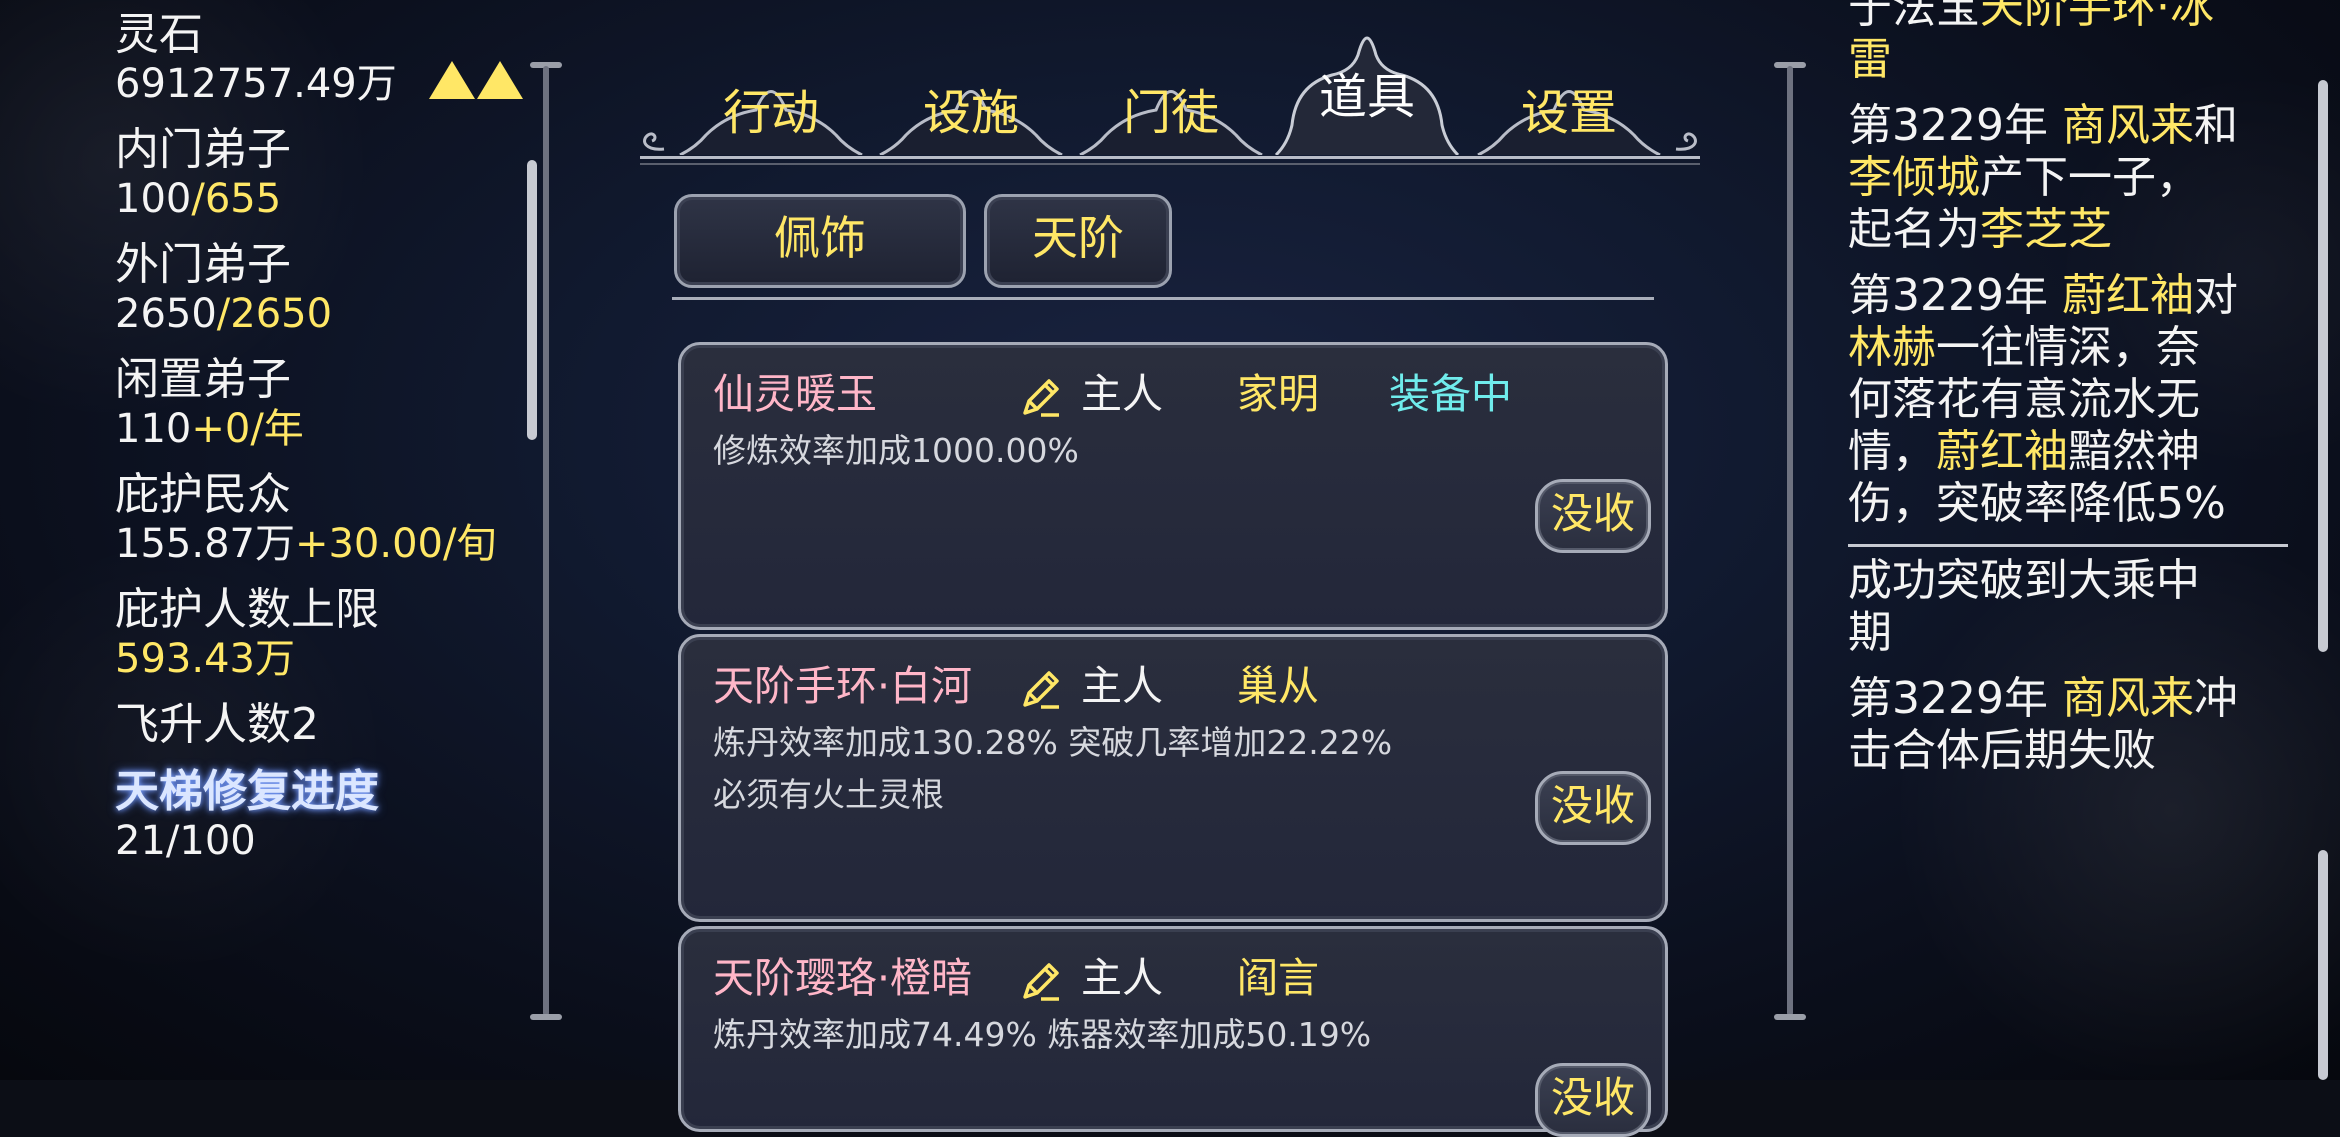 The width and height of the screenshot is (2340, 1137). What do you see at coordinates (1870, 632) in the screenshot?
I see `log-text: 期` at bounding box center [1870, 632].